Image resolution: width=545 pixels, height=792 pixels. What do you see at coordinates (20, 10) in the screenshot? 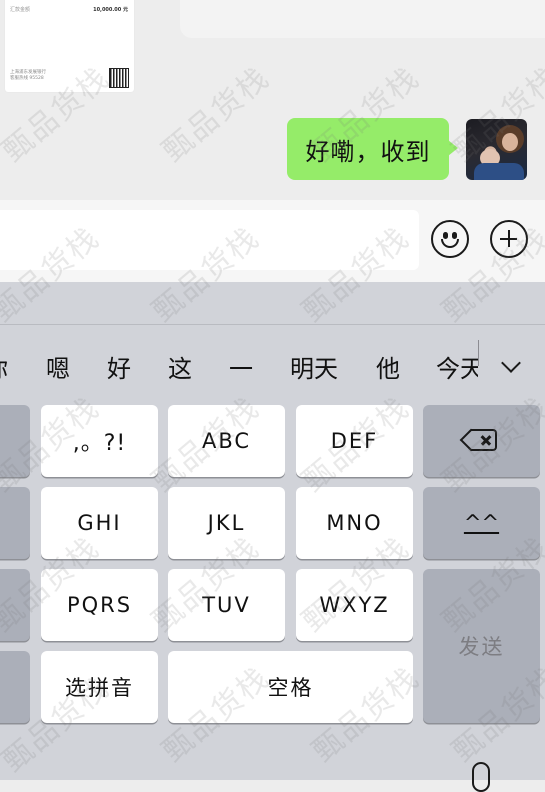
I see `receipt-amount-label: 汇款金额` at bounding box center [20, 10].